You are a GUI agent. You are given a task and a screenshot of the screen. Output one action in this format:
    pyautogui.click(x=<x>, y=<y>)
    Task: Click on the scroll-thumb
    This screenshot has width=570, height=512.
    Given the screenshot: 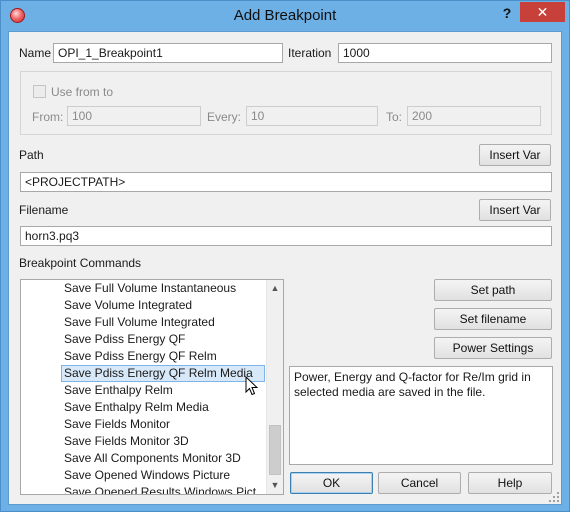 What is the action you would take?
    pyautogui.click(x=275, y=450)
    